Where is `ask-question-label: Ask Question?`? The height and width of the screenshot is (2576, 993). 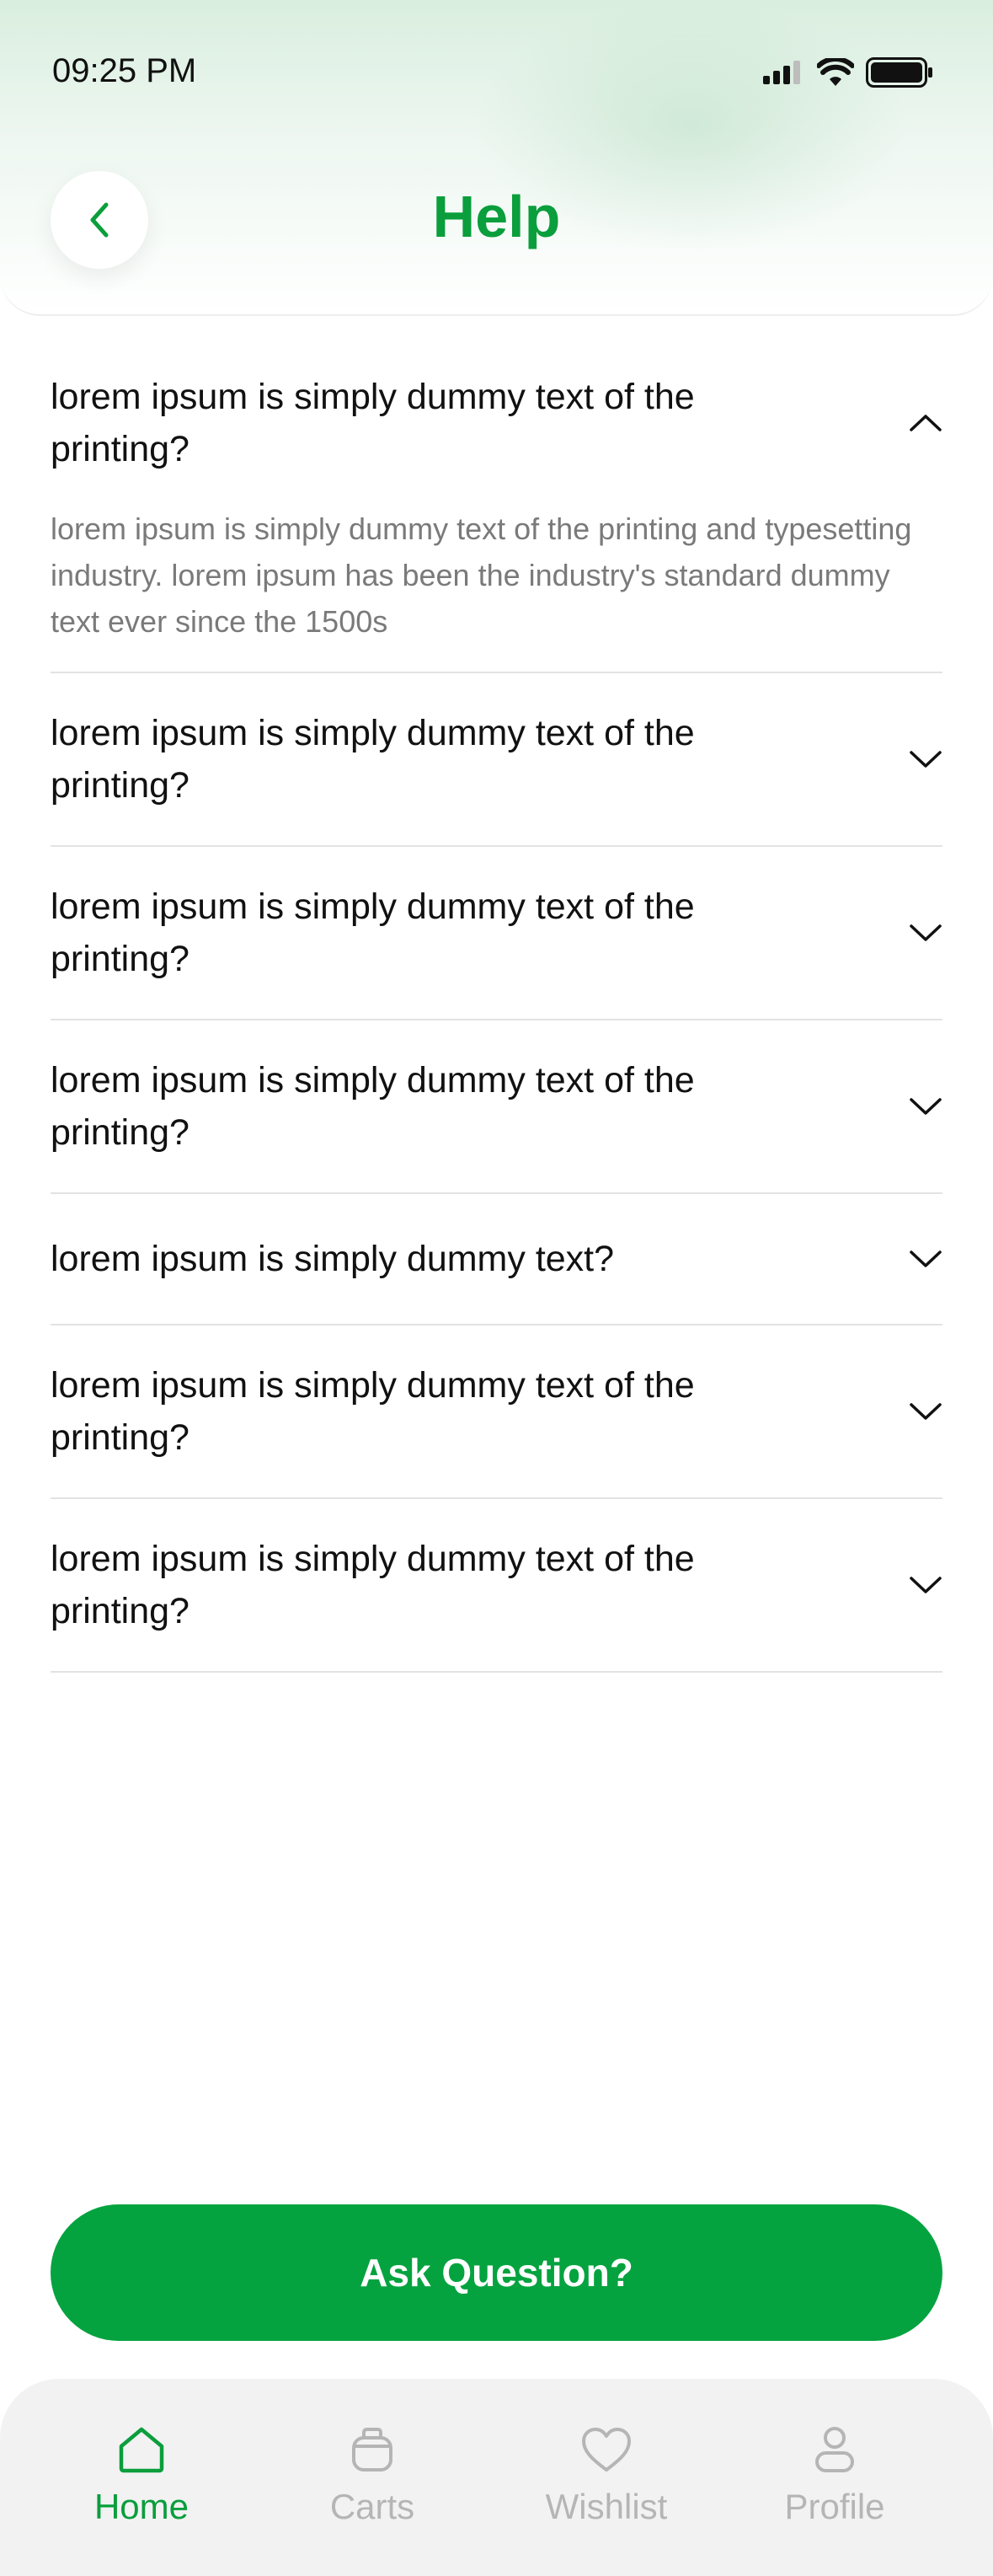
ask-question-label: Ask Question? is located at coordinates (496, 2273).